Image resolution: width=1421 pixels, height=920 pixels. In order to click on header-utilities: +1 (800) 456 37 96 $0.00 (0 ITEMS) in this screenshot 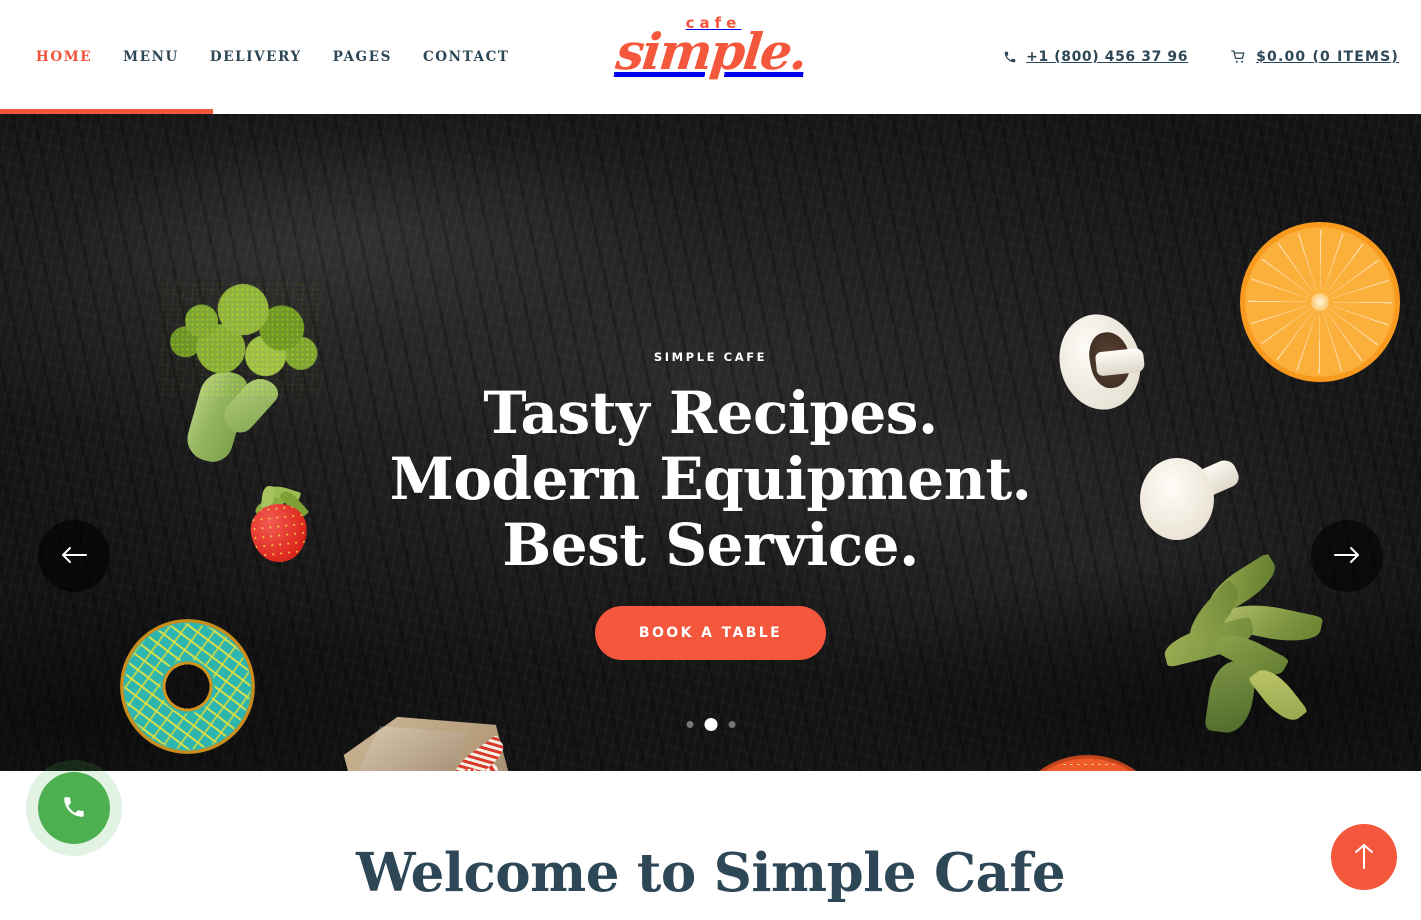, I will do `click(1201, 57)`.